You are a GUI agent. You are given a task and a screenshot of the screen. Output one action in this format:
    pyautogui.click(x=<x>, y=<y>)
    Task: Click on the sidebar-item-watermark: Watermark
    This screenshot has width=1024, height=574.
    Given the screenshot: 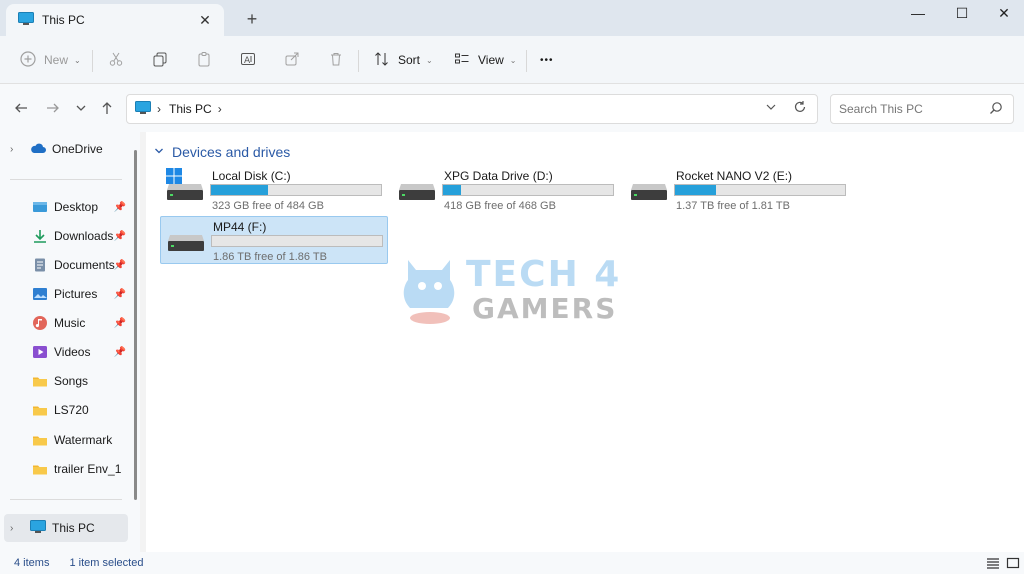 What is the action you would take?
    pyautogui.click(x=70, y=440)
    